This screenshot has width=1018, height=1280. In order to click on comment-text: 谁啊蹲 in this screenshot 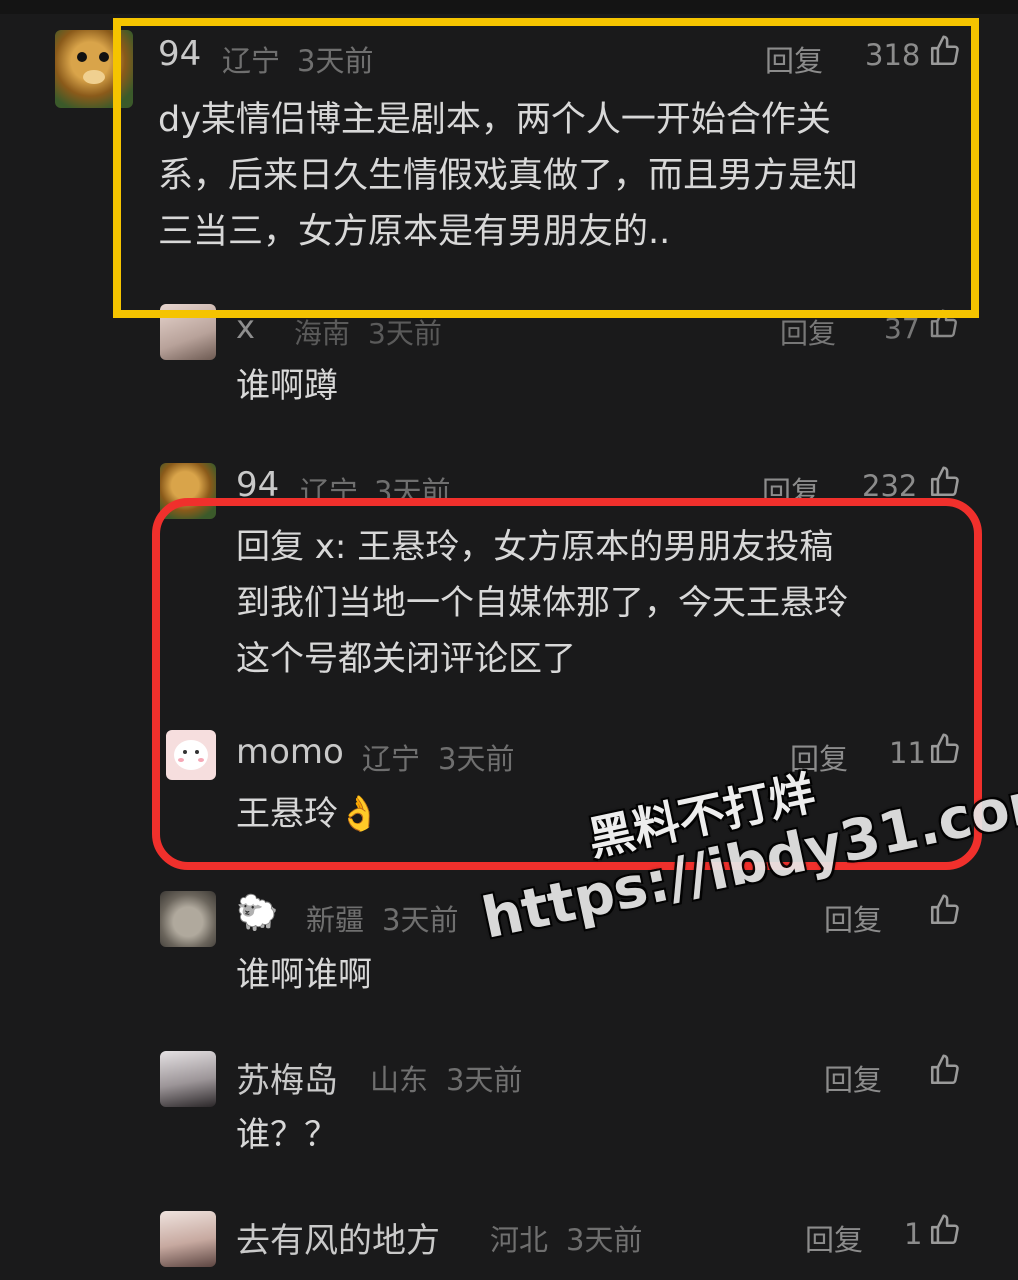, I will do `click(606, 386)`.